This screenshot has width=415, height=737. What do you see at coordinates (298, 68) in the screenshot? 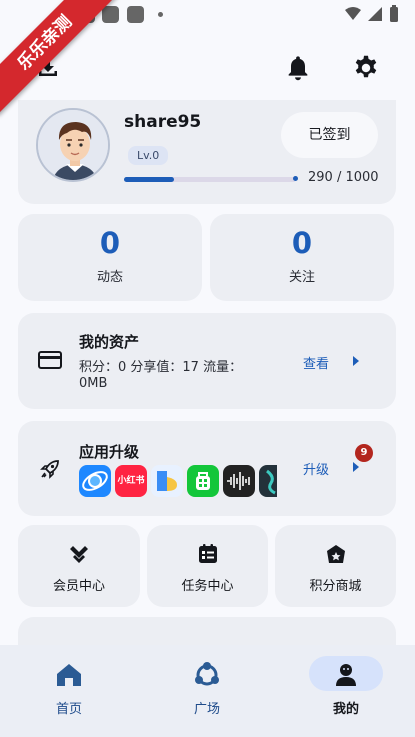
I see `bell-icon` at bounding box center [298, 68].